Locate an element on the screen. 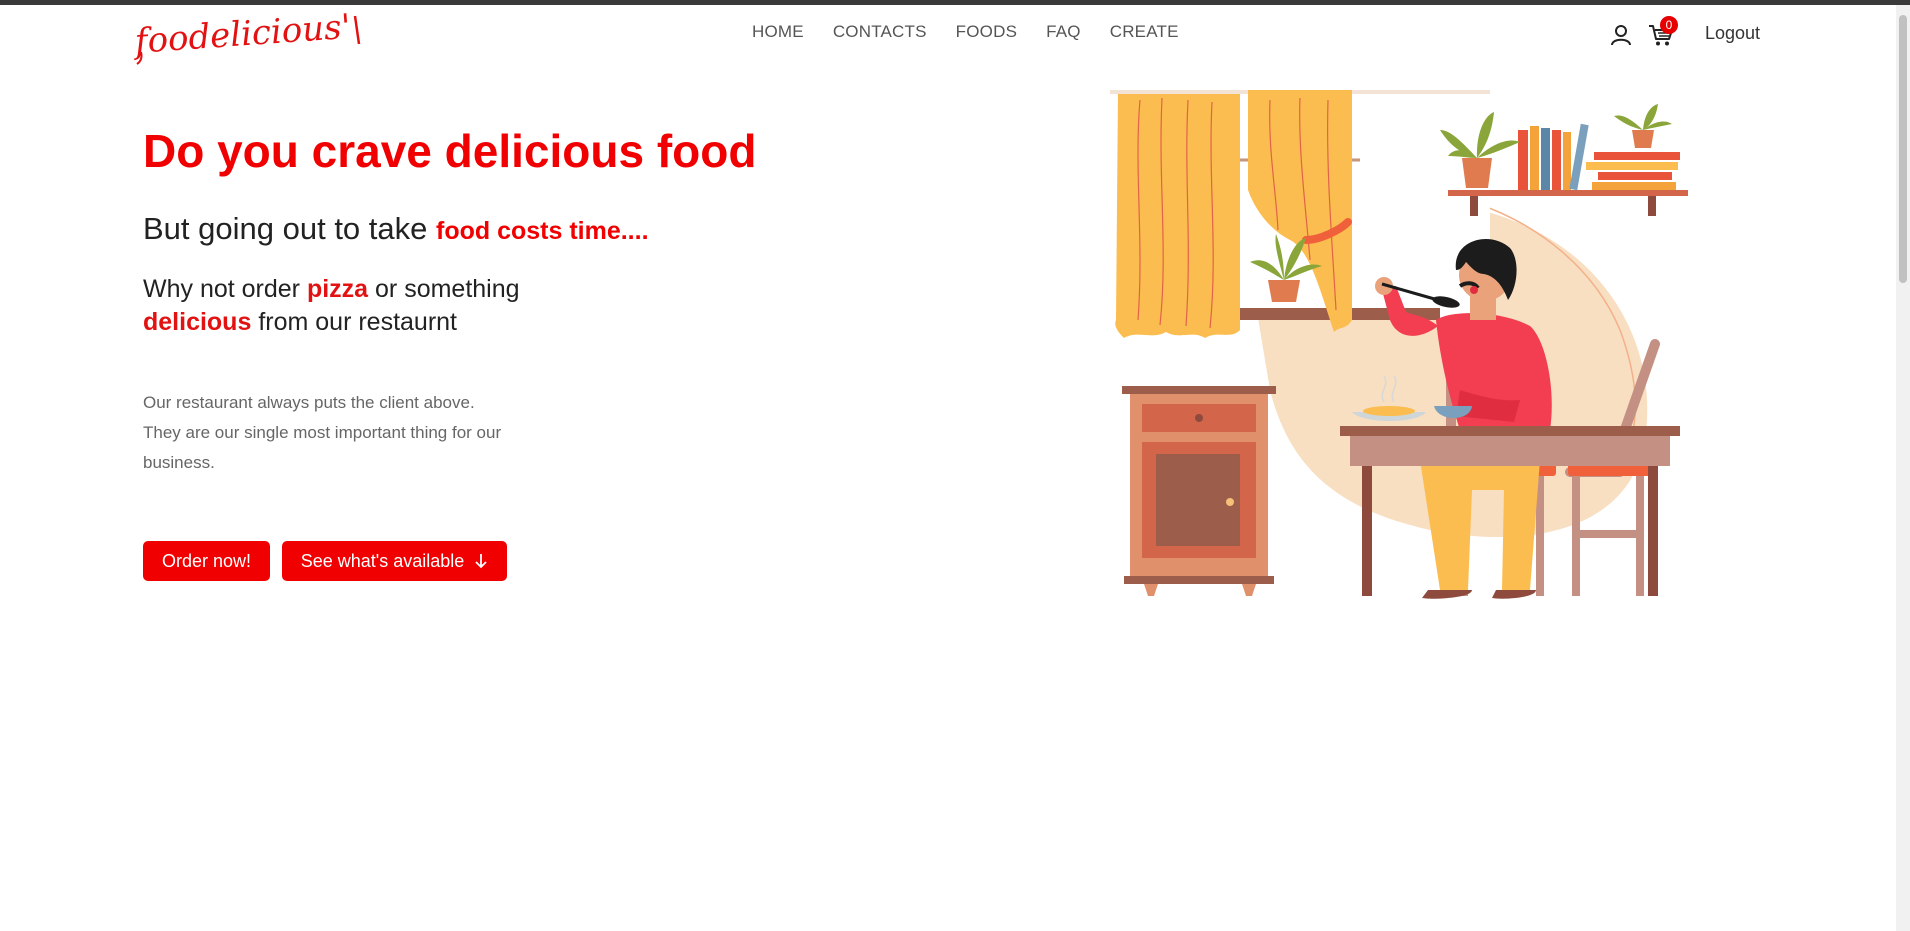 The height and width of the screenshot is (931, 1910). nav-contacts: CONTACTS is located at coordinates (880, 32).